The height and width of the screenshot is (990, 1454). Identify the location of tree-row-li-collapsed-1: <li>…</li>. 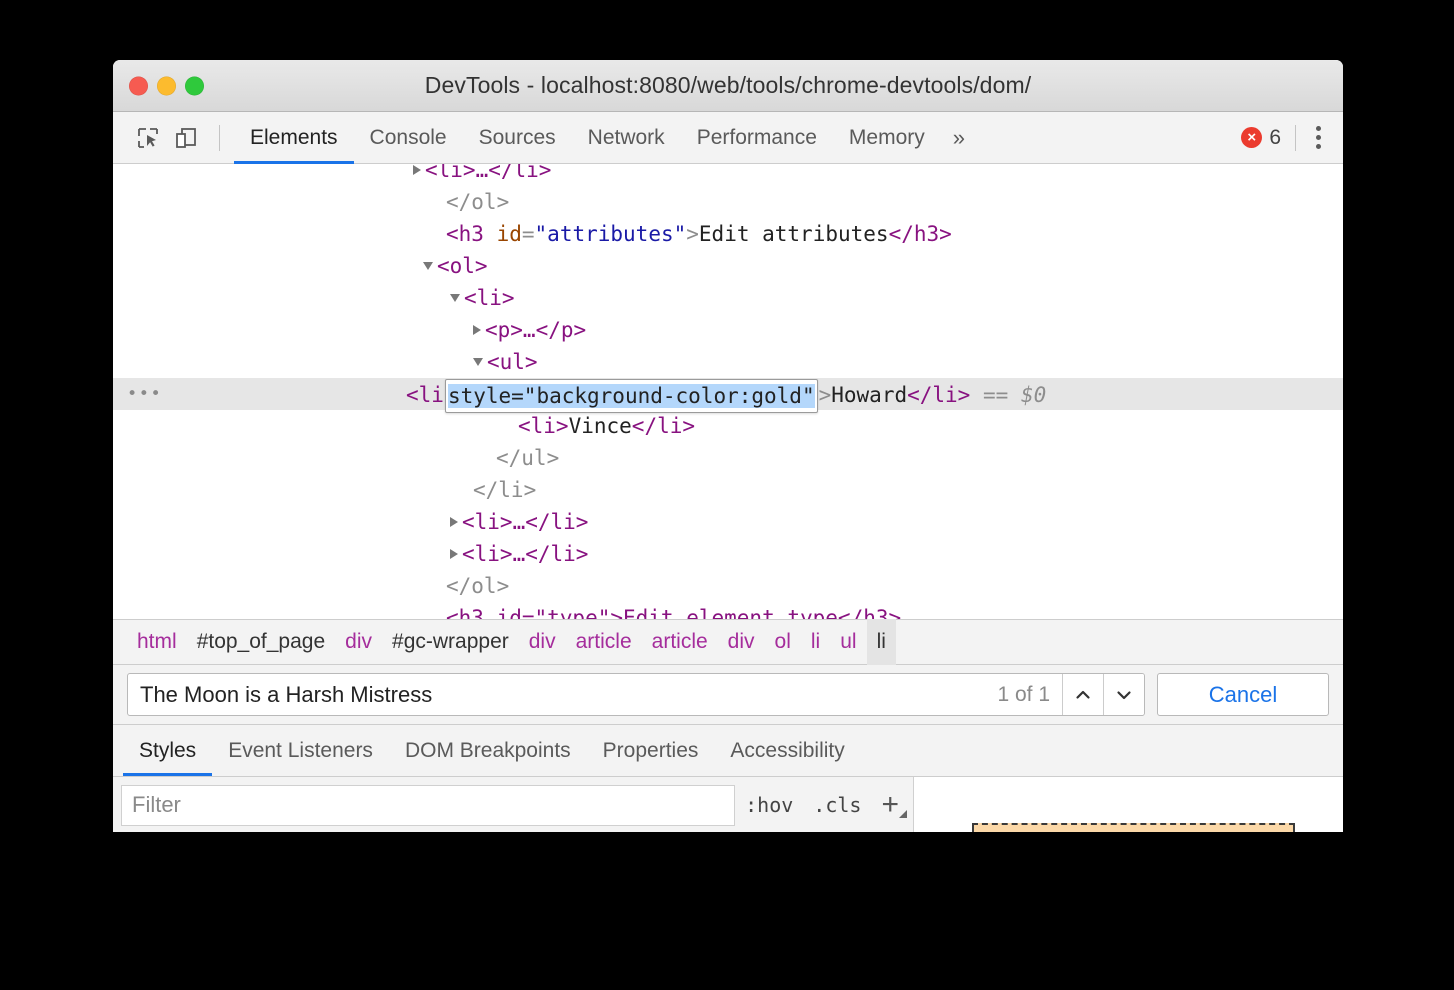
(728, 522).